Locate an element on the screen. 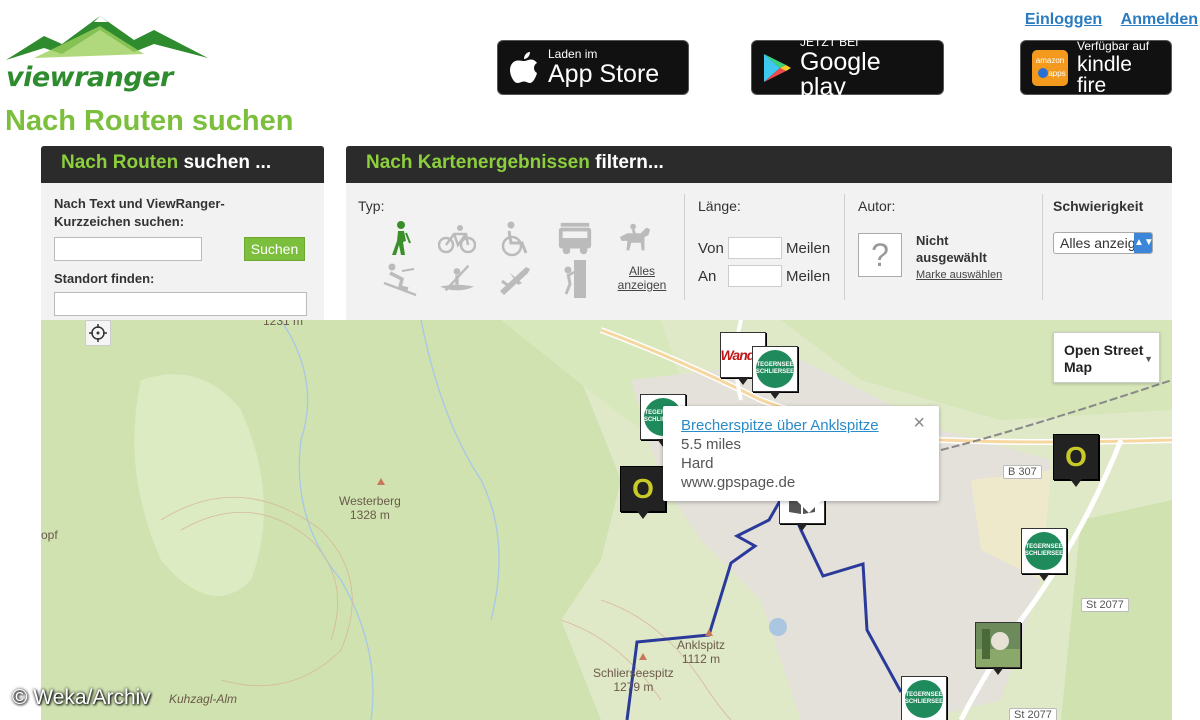 The width and height of the screenshot is (1200, 720). difficulty-select: Alles anzeigen ▲▼ is located at coordinates (1103, 243).